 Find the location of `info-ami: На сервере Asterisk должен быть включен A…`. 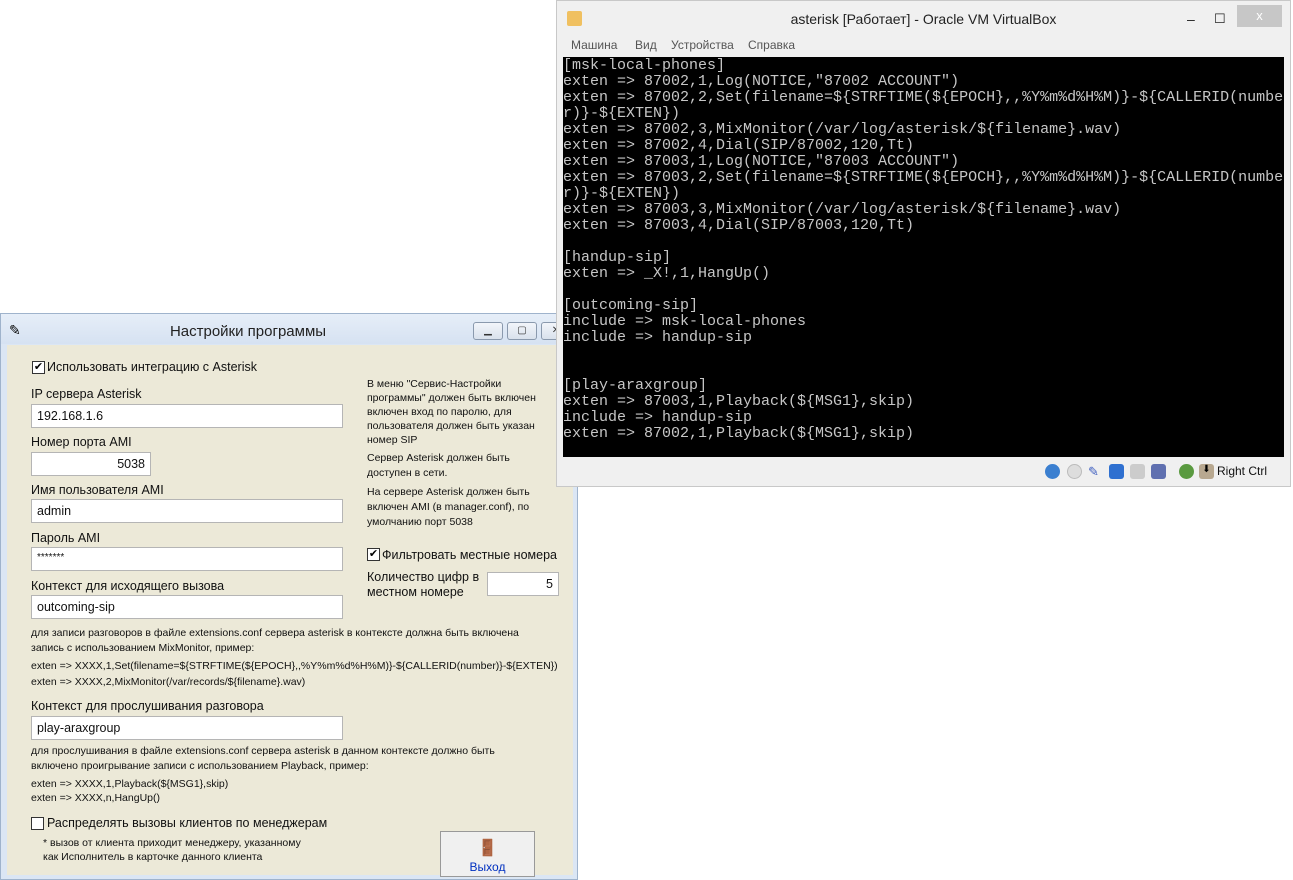

info-ami: На сервере Asterisk должен быть включен A… is located at coordinates (448, 507).